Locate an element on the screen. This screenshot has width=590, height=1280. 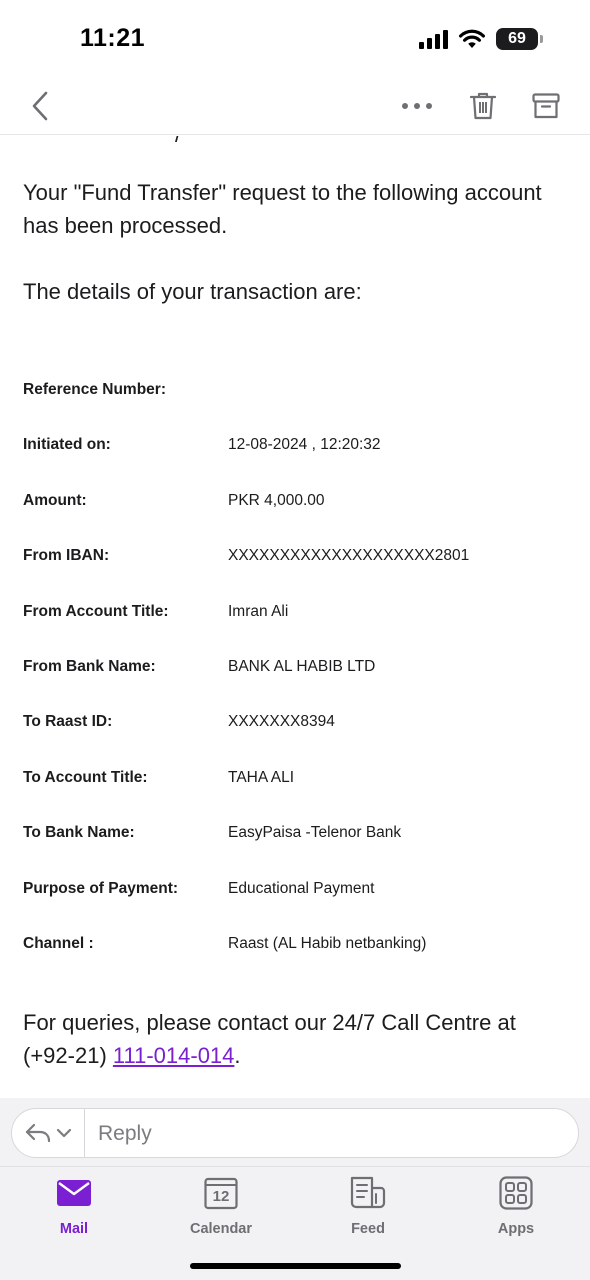
row-value: TAHA ALI is located at coordinates (261, 777).